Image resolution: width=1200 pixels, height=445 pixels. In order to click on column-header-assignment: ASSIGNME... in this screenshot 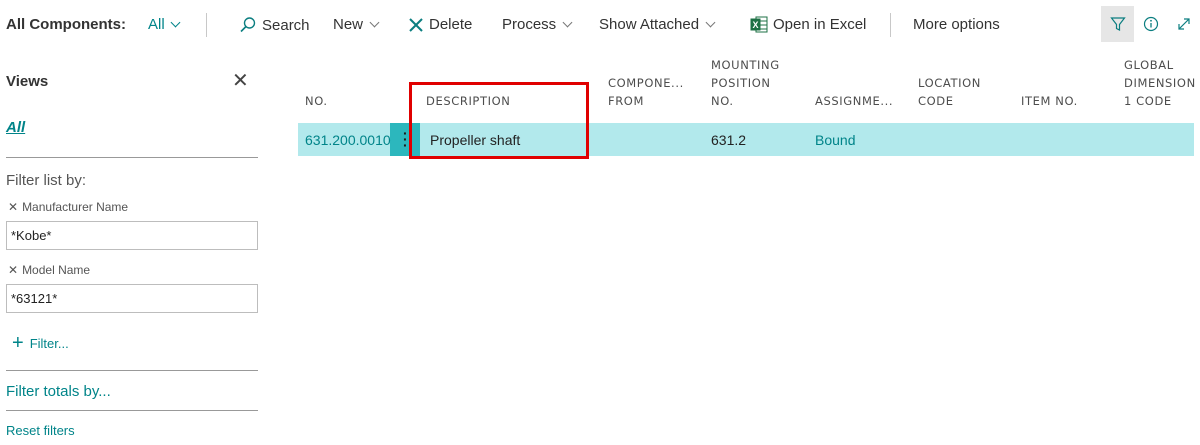, I will do `click(854, 83)`.